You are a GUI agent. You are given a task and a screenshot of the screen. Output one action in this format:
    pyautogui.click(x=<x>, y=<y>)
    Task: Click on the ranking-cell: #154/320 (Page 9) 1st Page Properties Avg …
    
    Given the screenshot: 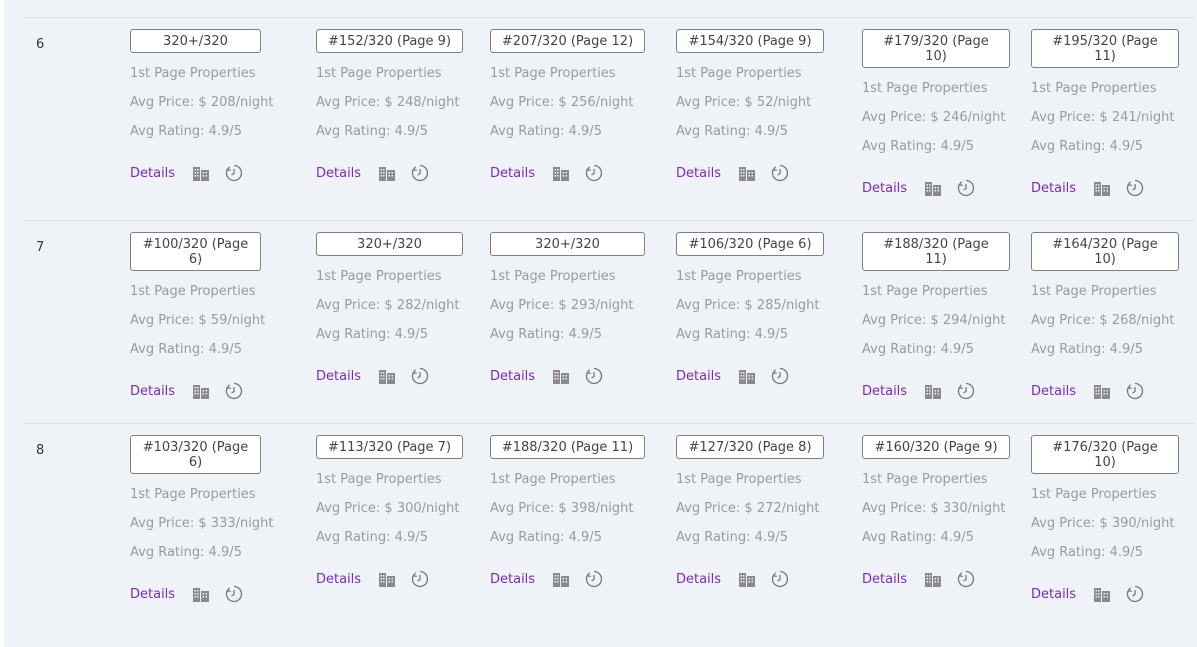 What is the action you would take?
    pyautogui.click(x=750, y=106)
    